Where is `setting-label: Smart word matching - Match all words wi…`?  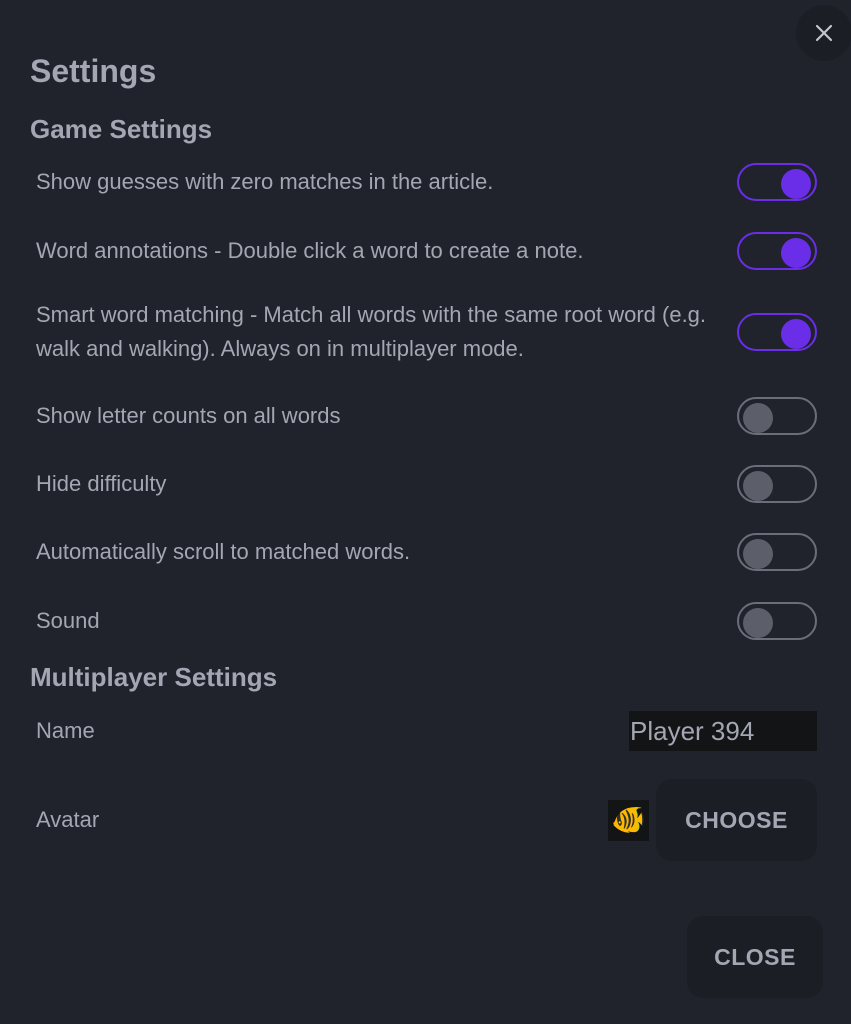
setting-label: Smart word matching - Match all words wi… is located at coordinates (371, 331).